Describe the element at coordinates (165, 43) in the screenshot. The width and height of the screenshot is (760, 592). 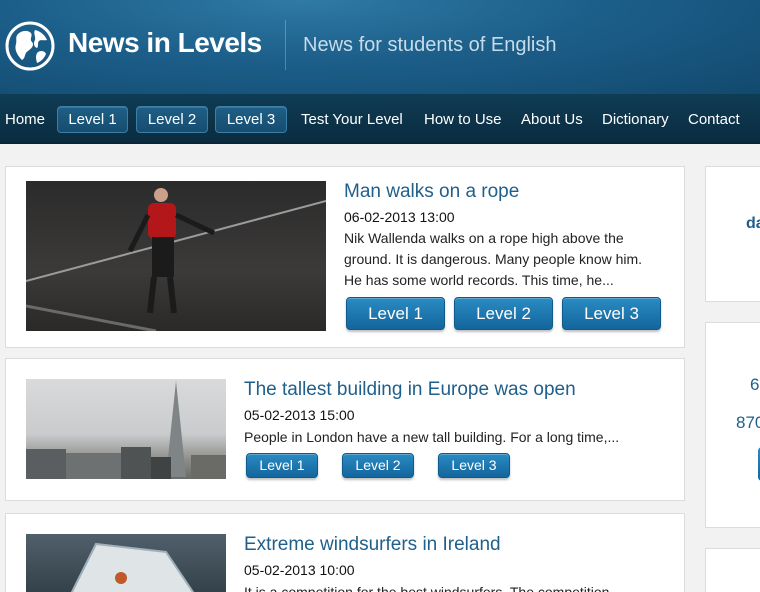
I see `site-title: News in Levels` at that location.